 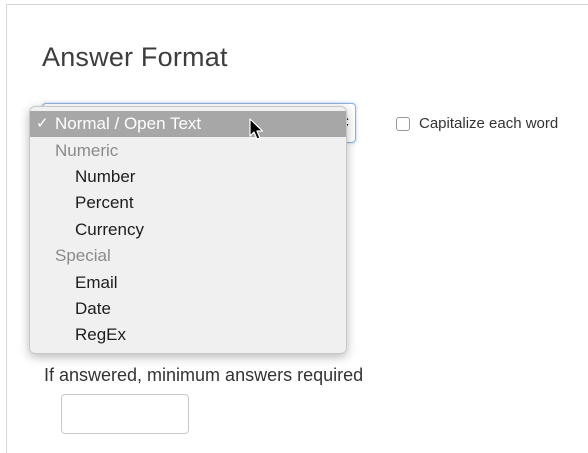 I want to click on mouse-pointer-icon, so click(x=257, y=130).